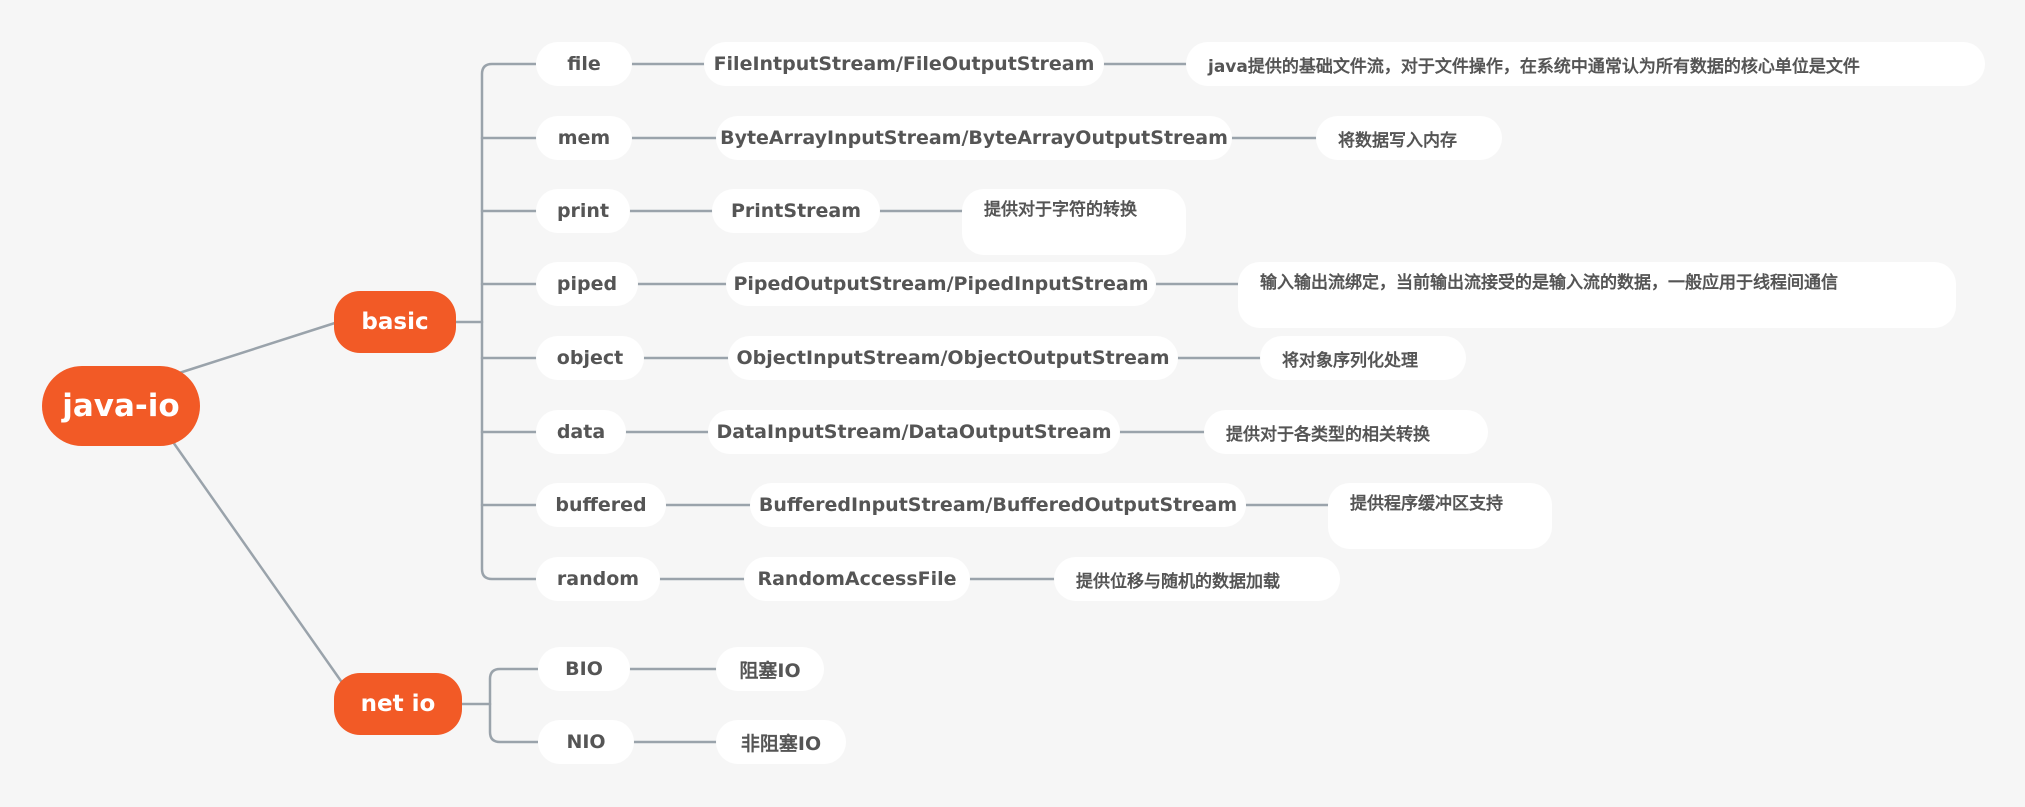 This screenshot has width=2025, height=807. Describe the element at coordinates (941, 284) in the screenshot. I see `class-piped: PipedOutputStream/PipedInputStream` at that location.